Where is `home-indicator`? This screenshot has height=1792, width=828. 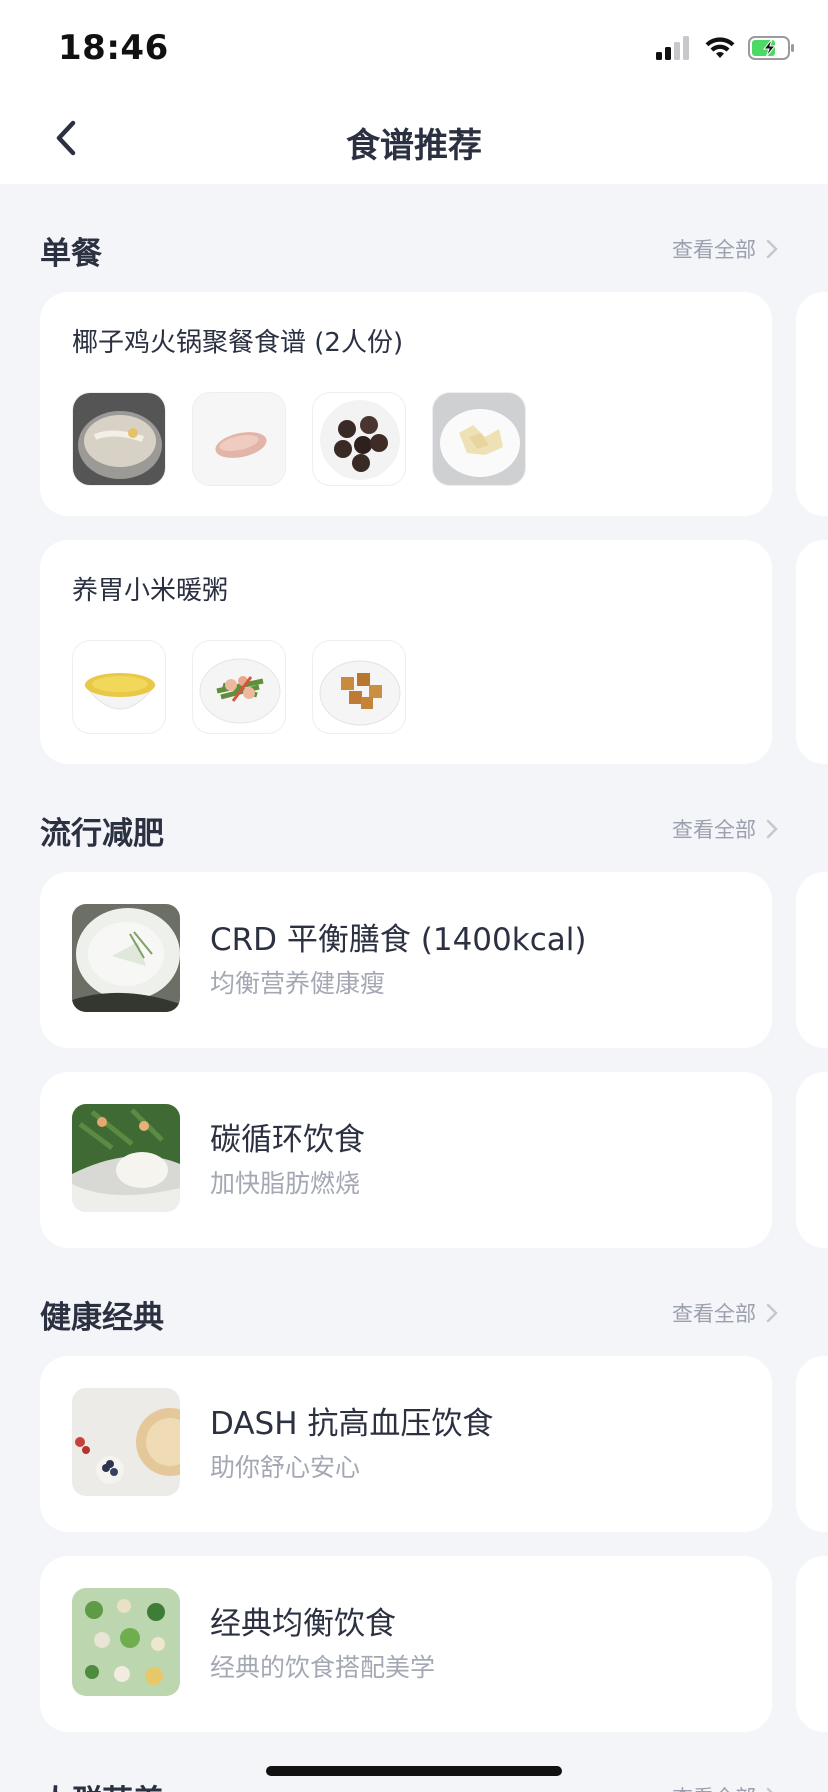
home-indicator is located at coordinates (414, 1771).